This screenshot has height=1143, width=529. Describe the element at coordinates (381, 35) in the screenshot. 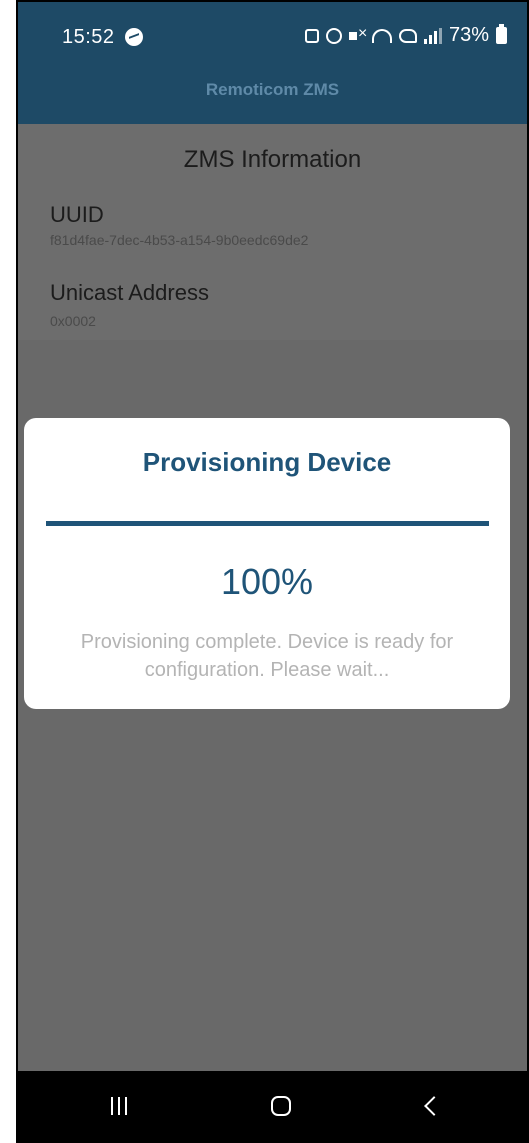

I see `wifi-icon` at that location.